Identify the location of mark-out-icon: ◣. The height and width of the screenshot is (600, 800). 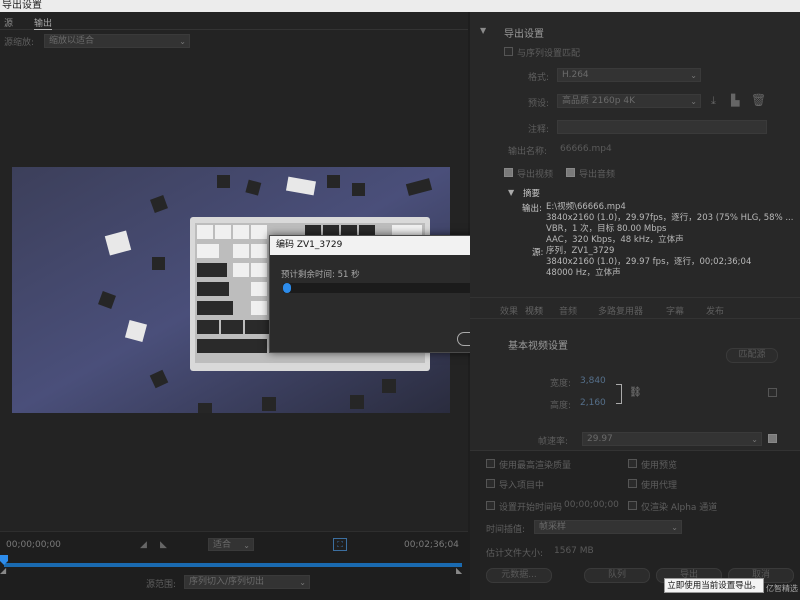
(163, 545).